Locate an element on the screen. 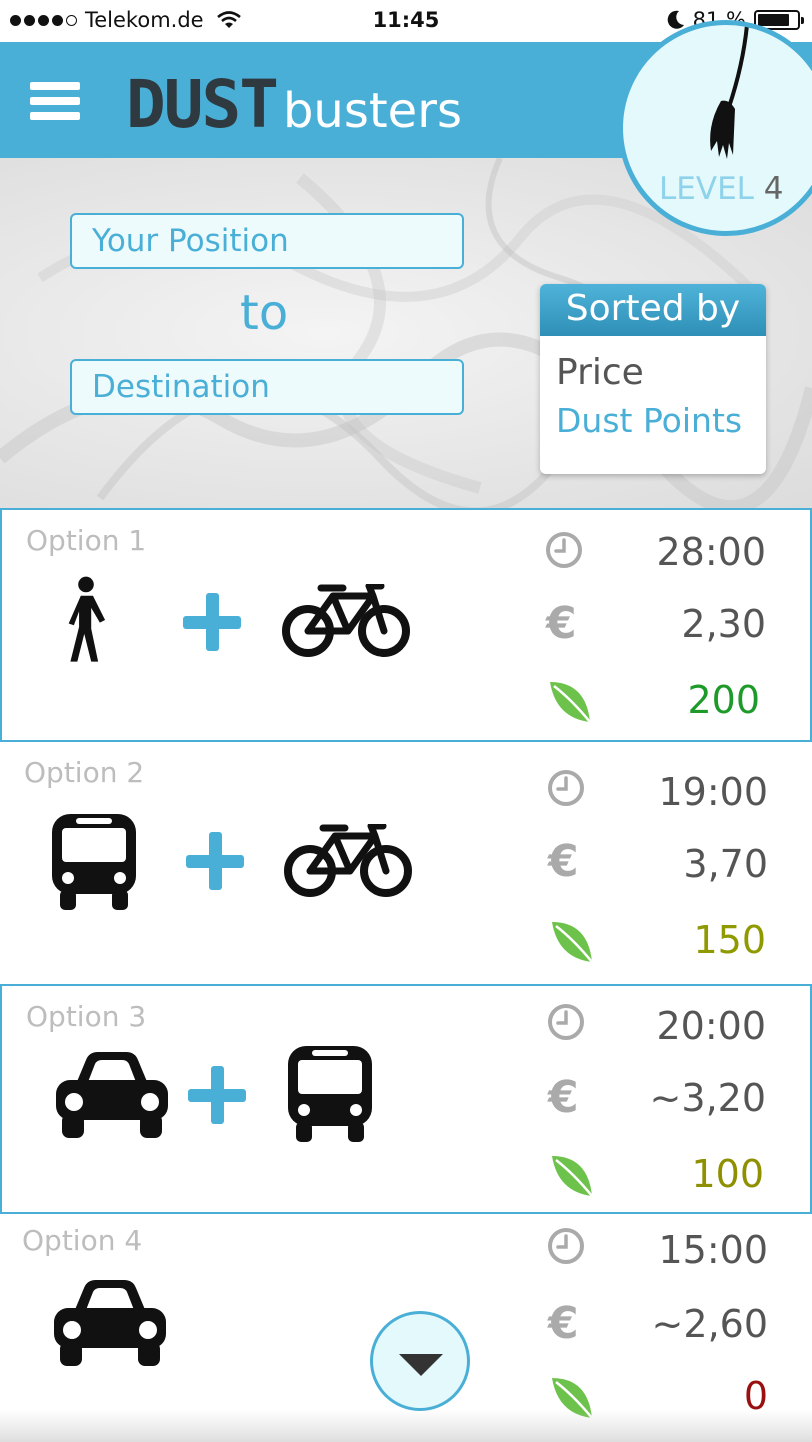  destination-input: Destination is located at coordinates (267, 387).